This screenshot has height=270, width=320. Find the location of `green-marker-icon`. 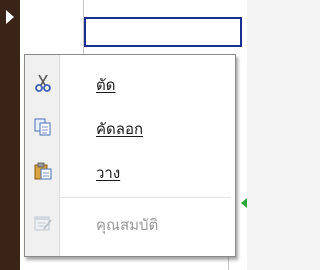

green-marker-icon is located at coordinates (244, 203).